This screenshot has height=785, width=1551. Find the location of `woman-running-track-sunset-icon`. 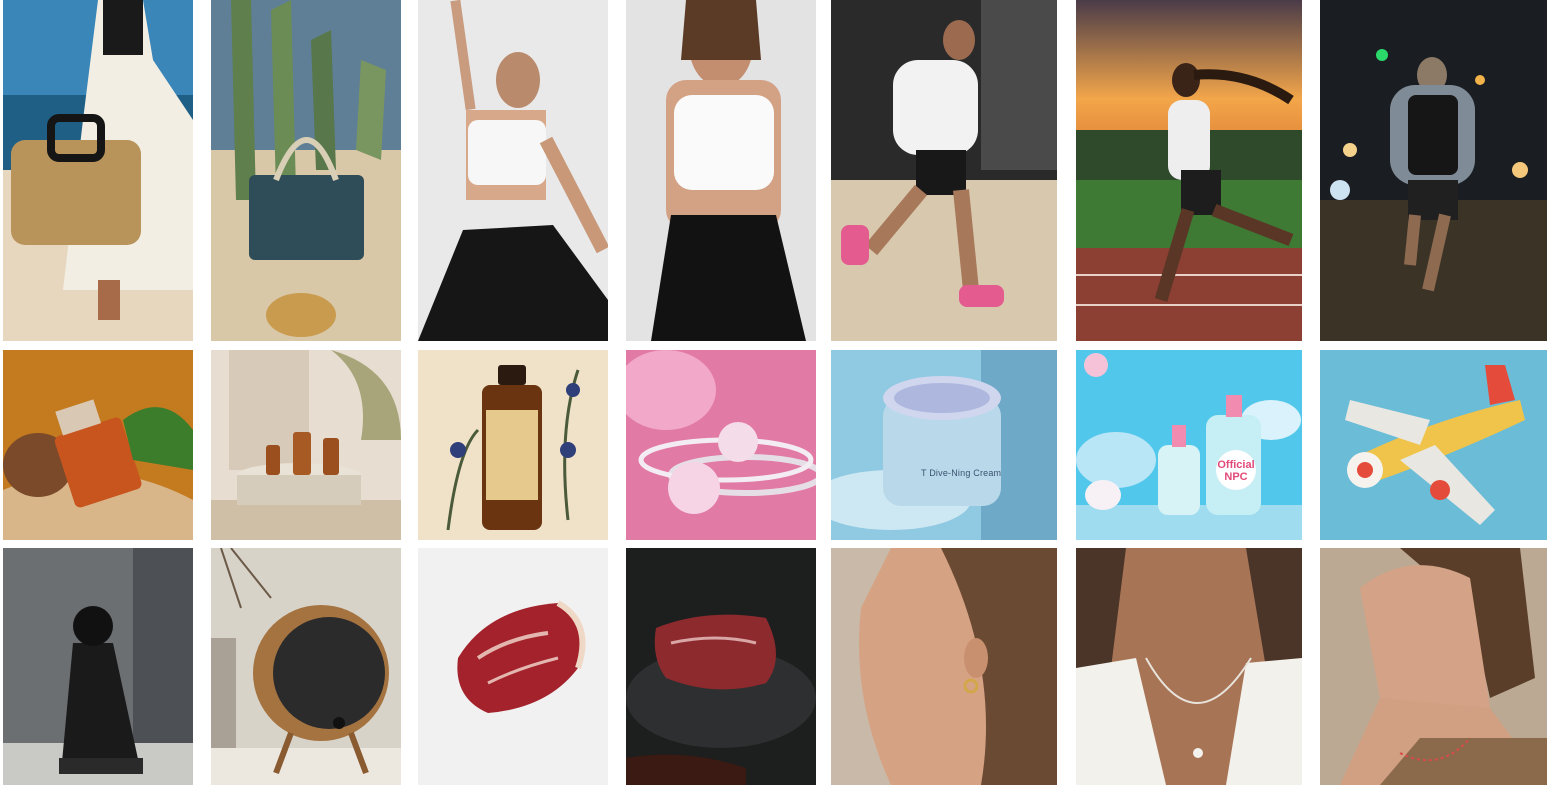

woman-running-track-sunset-icon is located at coordinates (1189, 170).